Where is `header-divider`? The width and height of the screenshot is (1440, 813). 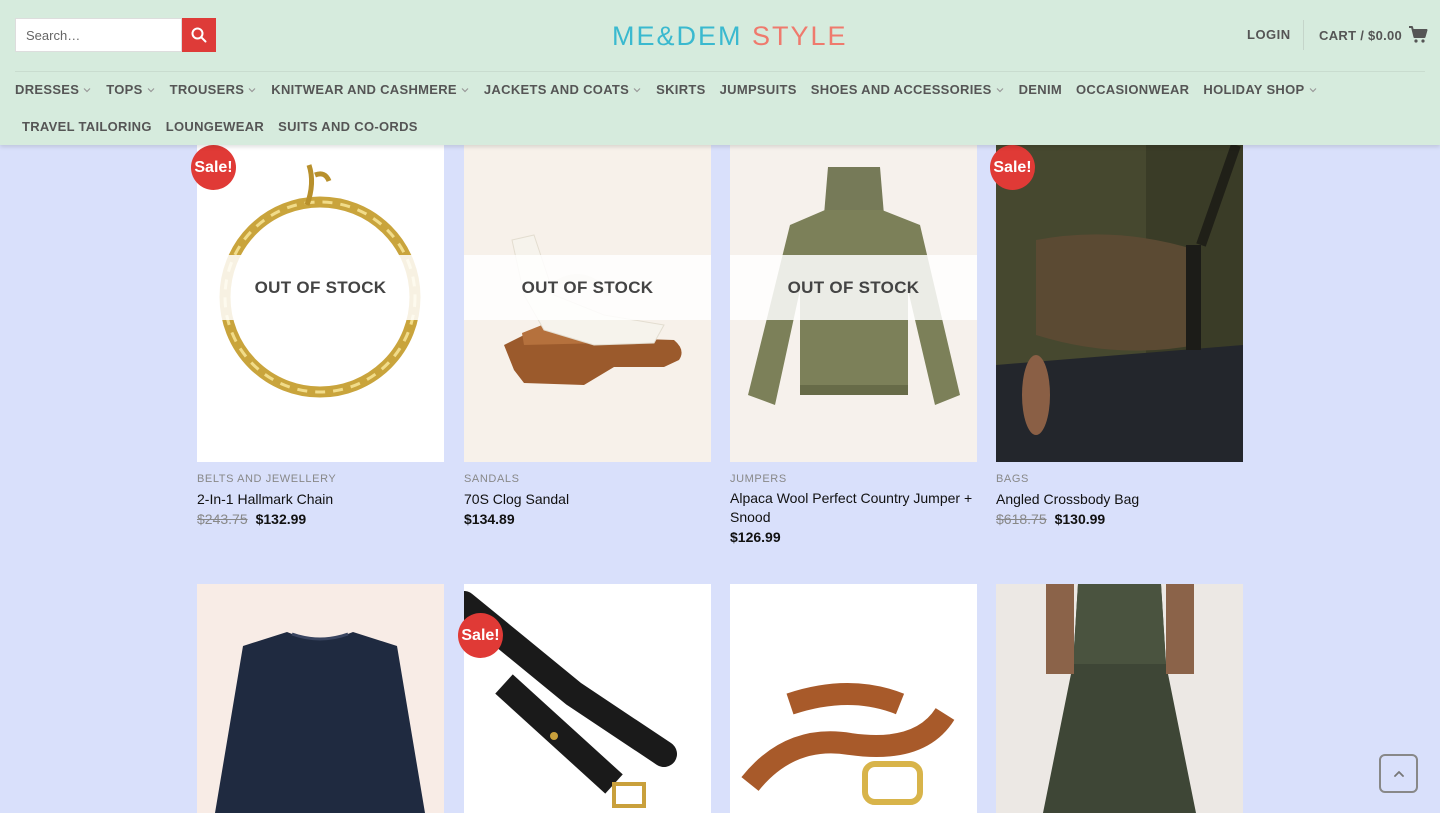 header-divider is located at coordinates (1303, 35).